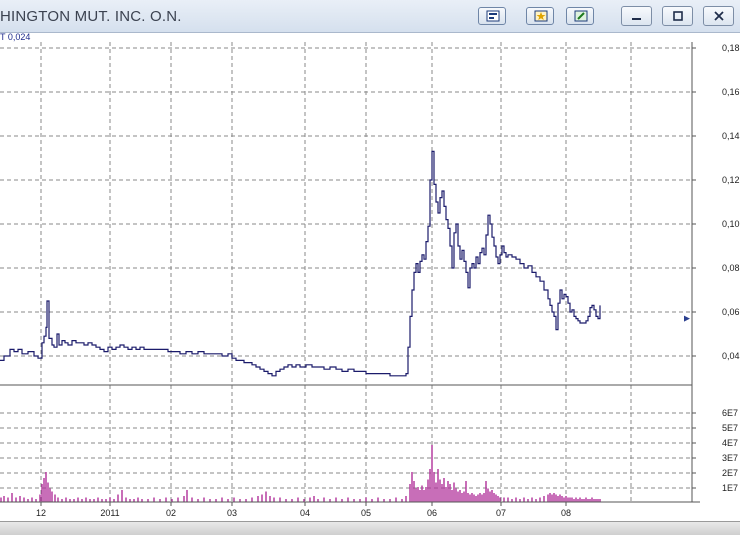 Image resolution: width=740 pixels, height=535 pixels. Describe the element at coordinates (566, 513) in the screenshot. I see `x-tick-label: 08` at that location.